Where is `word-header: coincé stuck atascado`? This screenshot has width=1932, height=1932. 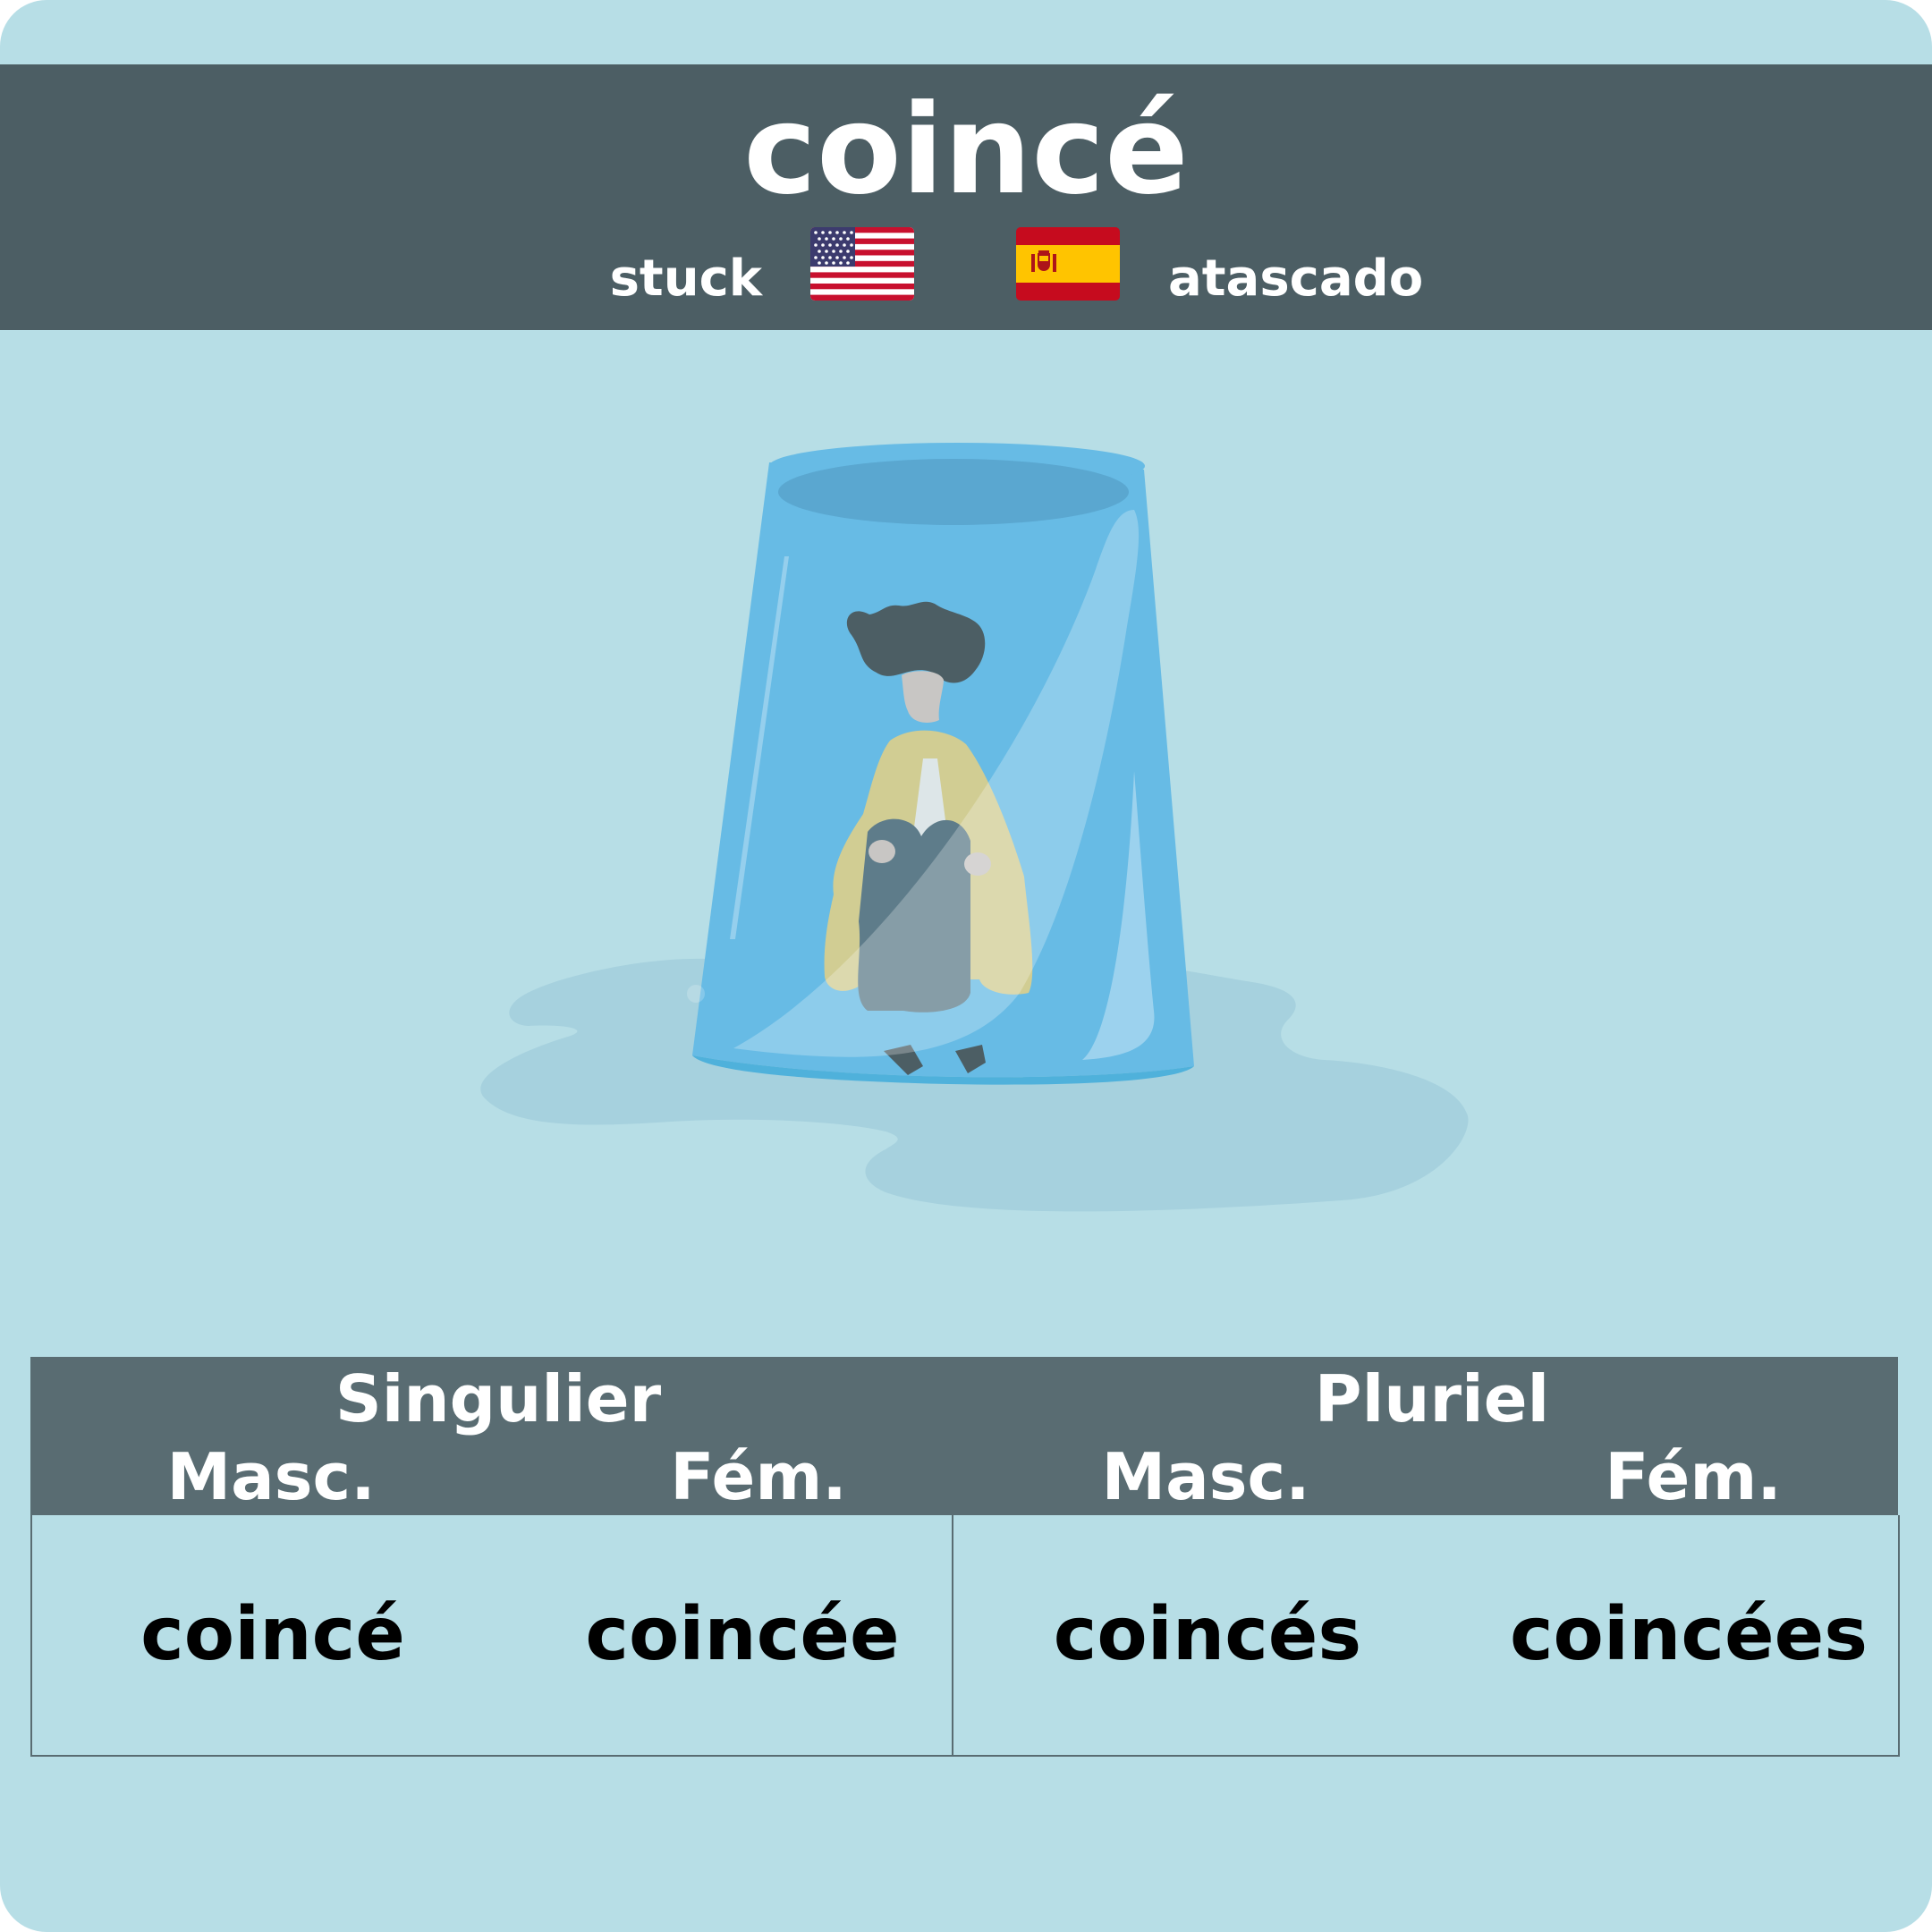 word-header: coincé stuck atascado is located at coordinates (966, 197).